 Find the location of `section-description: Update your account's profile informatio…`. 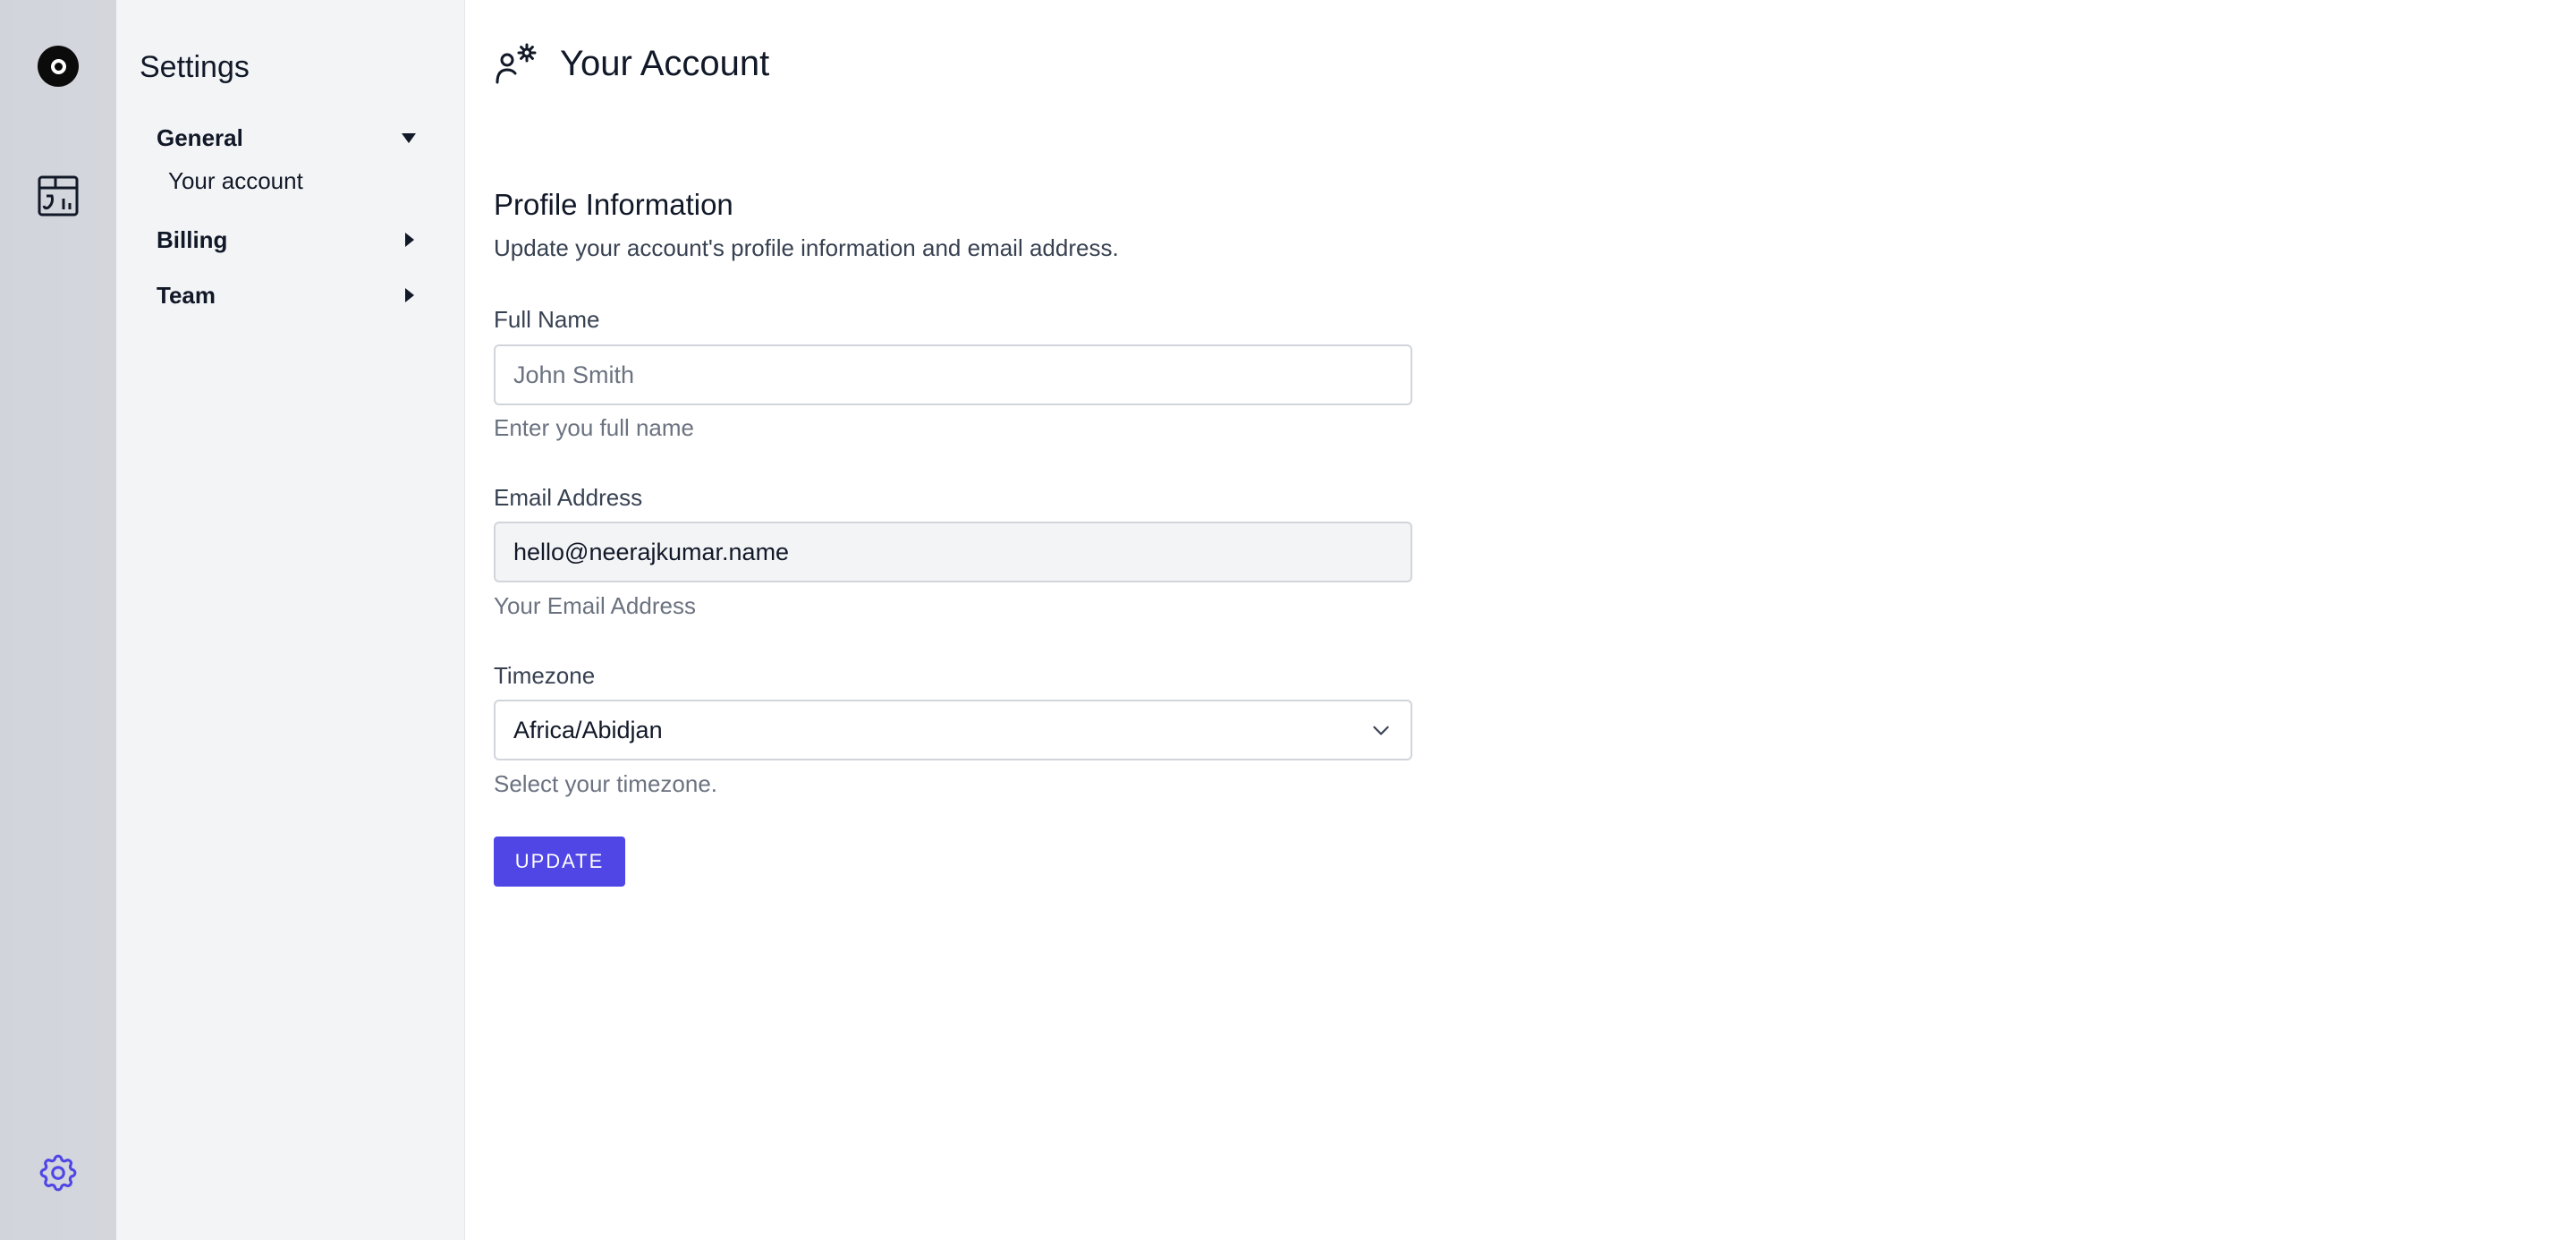

section-description: Update your account's profile informatio… is located at coordinates (806, 247).